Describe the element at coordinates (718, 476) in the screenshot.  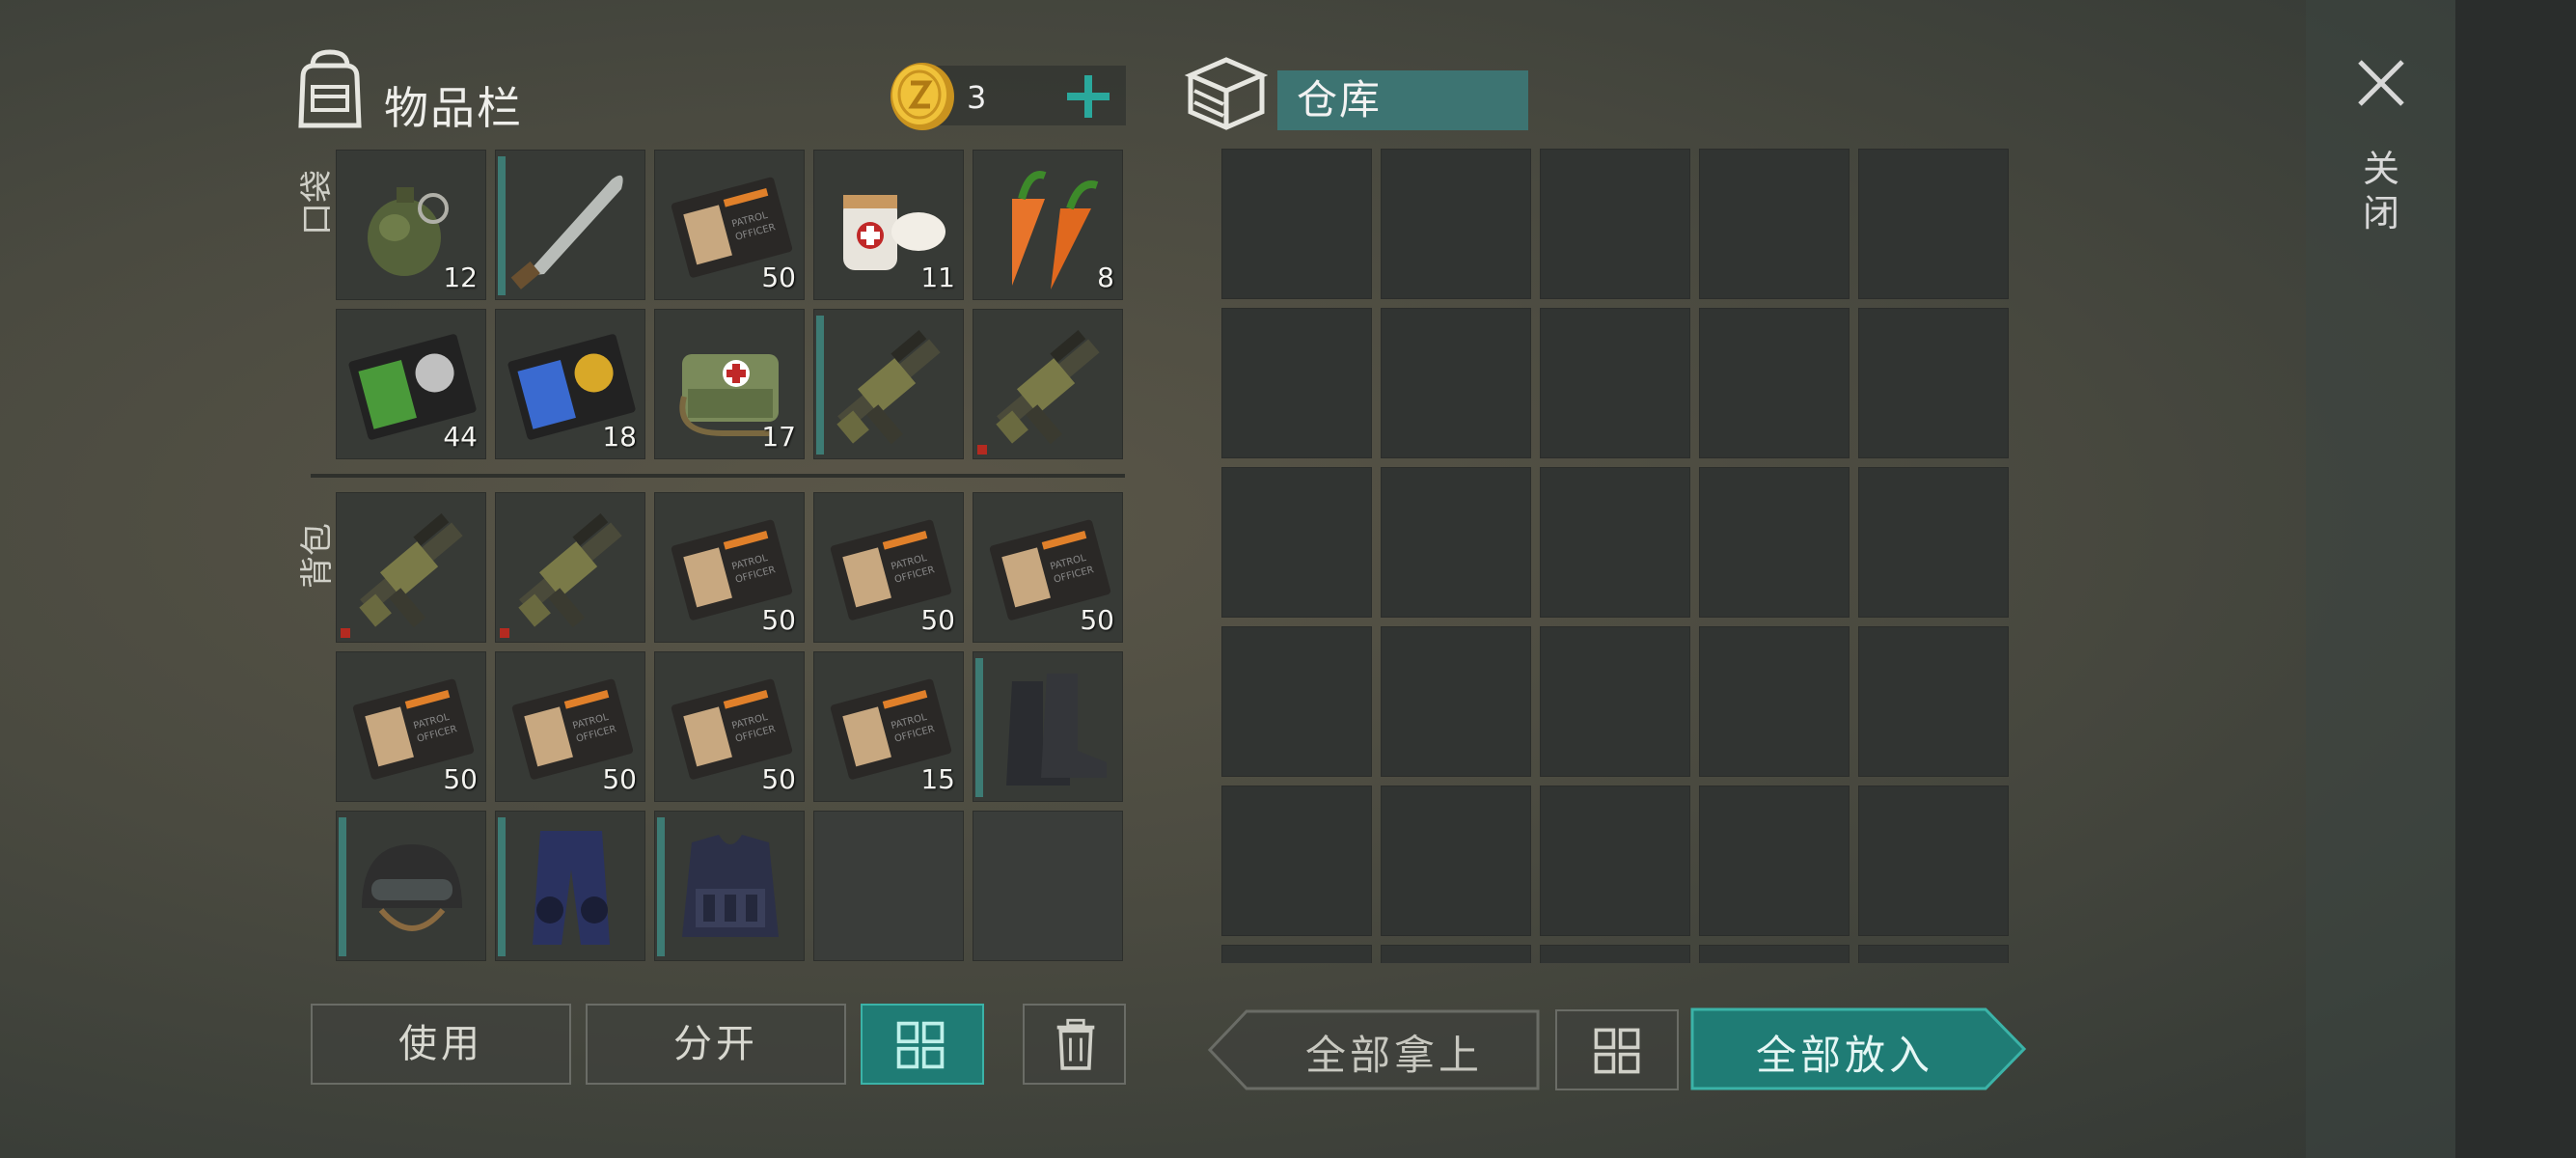
I see `section-divider` at that location.